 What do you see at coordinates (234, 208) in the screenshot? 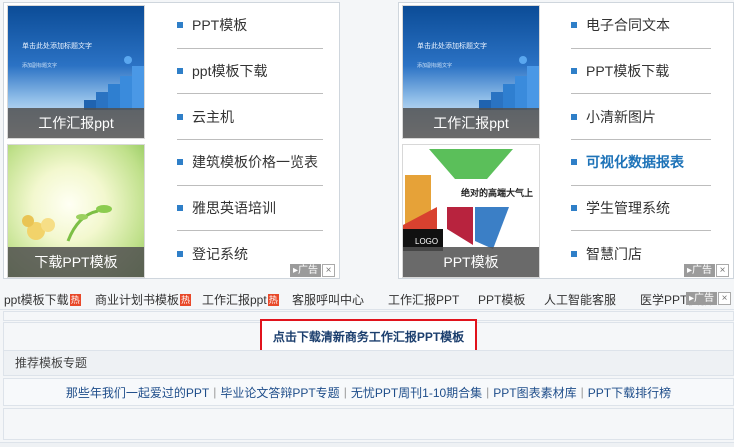
I see `ad-link-label: 雅思英语培训` at bounding box center [234, 208].